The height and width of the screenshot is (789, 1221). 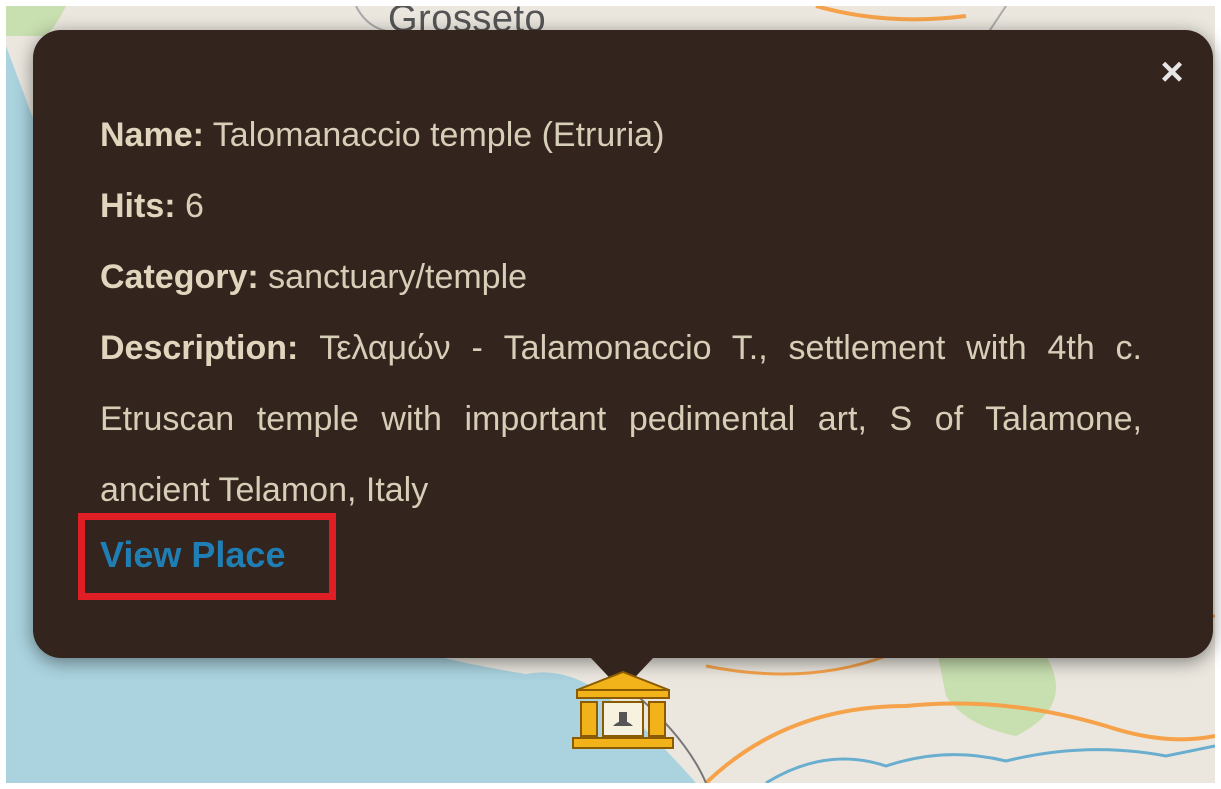 I want to click on hits-value: 6, so click(x=194, y=206).